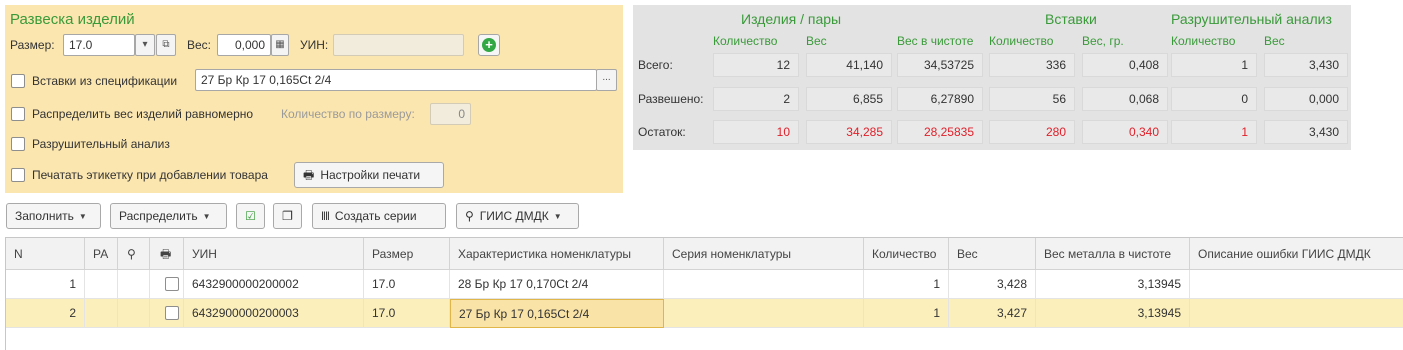 The height and width of the screenshot is (350, 1403). Describe the element at coordinates (72, 19) in the screenshot. I see `panel-title: Развеска изделий` at that location.